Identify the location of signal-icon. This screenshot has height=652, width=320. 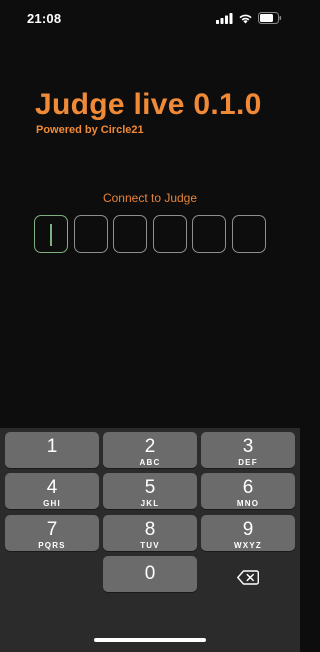
(224, 18).